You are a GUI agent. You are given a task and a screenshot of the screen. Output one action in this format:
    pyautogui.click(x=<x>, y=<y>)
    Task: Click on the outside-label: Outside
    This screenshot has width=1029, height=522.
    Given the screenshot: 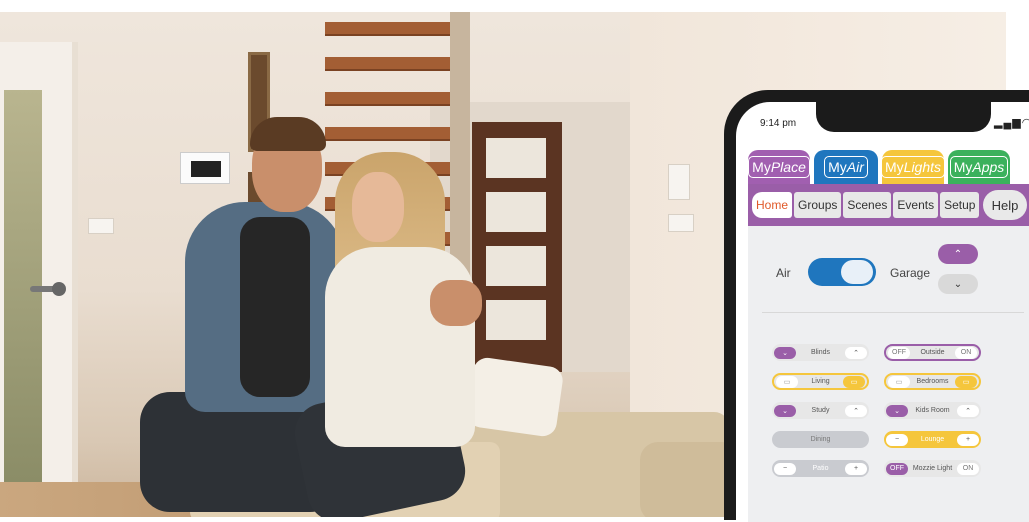 What is the action you would take?
    pyautogui.click(x=932, y=352)
    